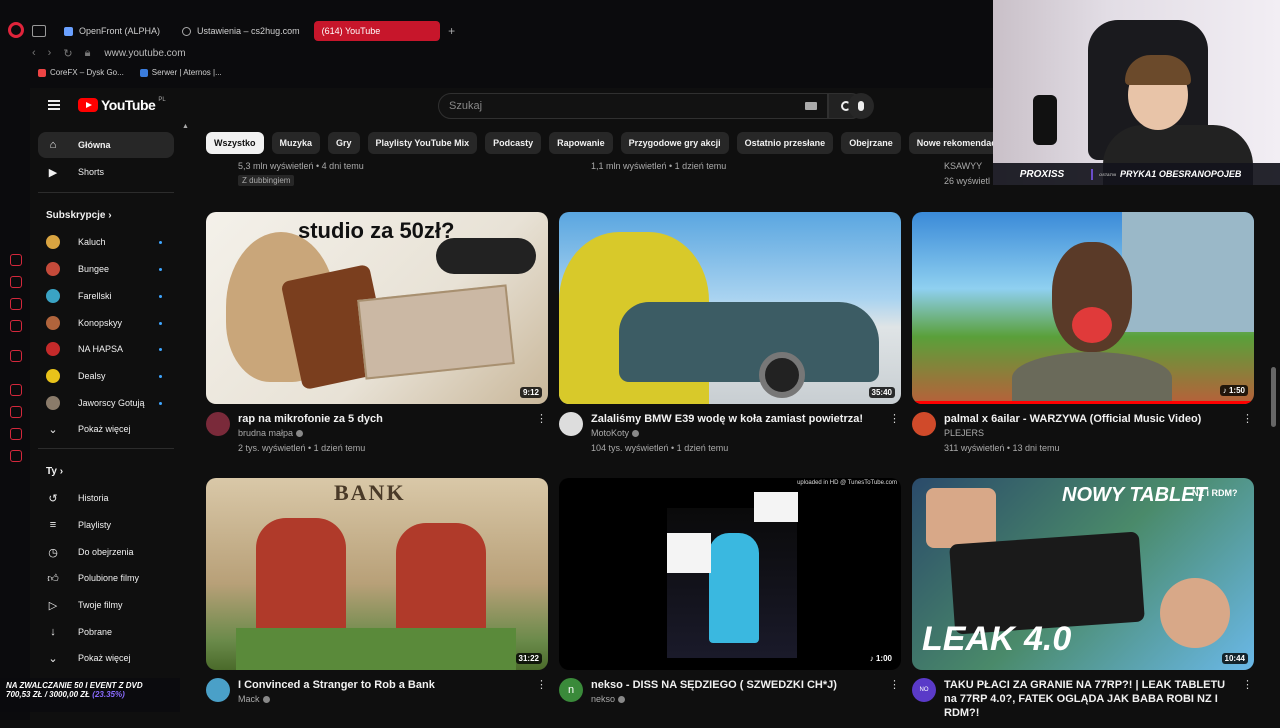 The height and width of the screenshot is (728, 1280). What do you see at coordinates (106, 658) in the screenshot?
I see `sidebar-you-show-more: ⌄ Pokaż więcej` at bounding box center [106, 658].